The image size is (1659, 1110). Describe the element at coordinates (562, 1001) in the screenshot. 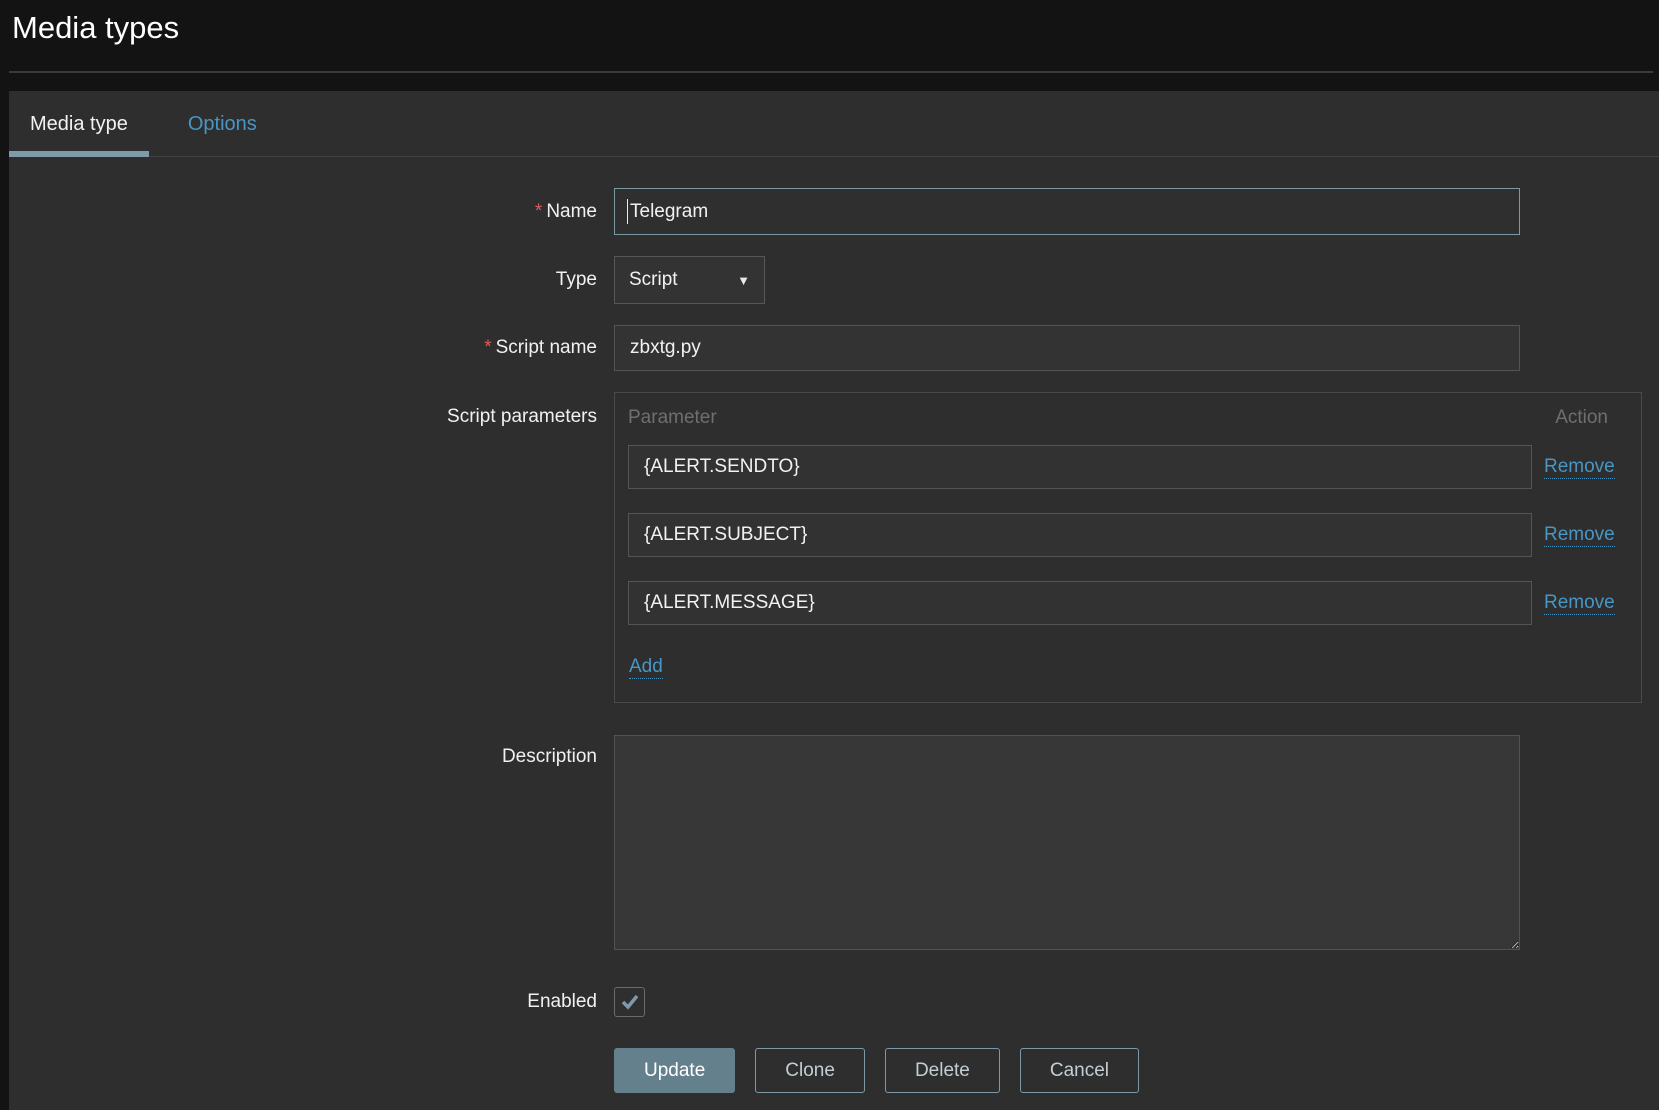

I see `enabled-label: Enabled` at that location.